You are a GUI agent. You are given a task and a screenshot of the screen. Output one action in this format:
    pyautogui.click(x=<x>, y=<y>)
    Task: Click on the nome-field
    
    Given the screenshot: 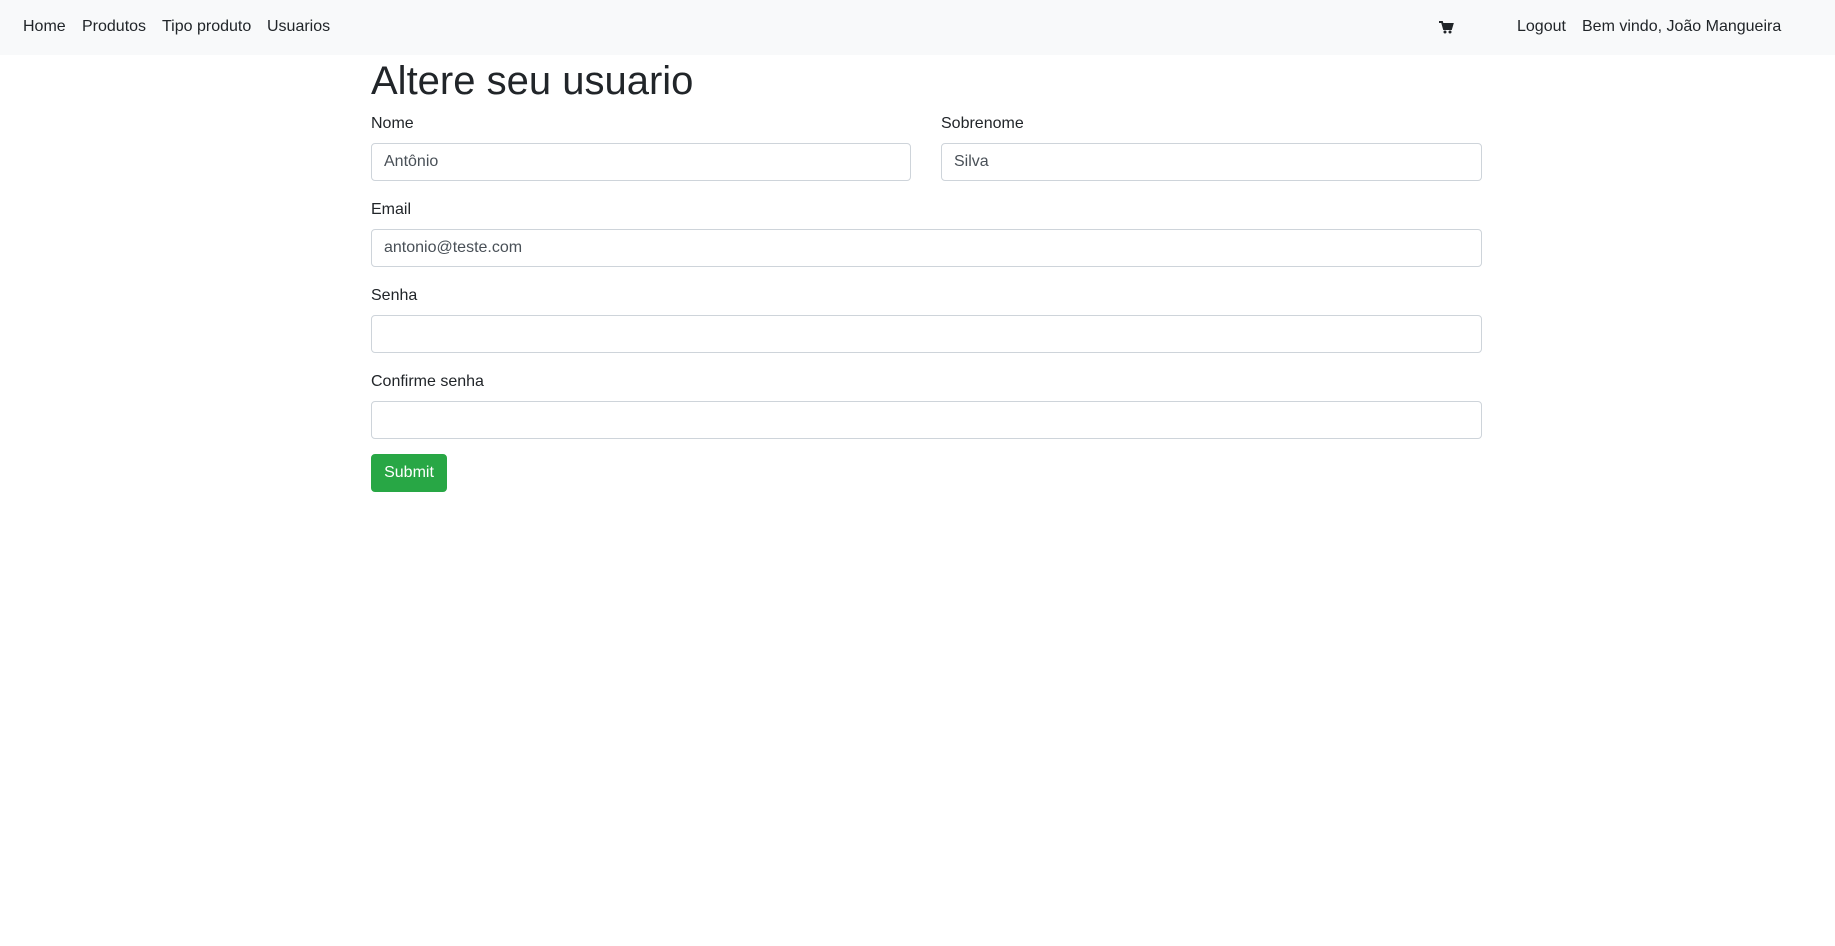 What is the action you would take?
    pyautogui.click(x=641, y=162)
    